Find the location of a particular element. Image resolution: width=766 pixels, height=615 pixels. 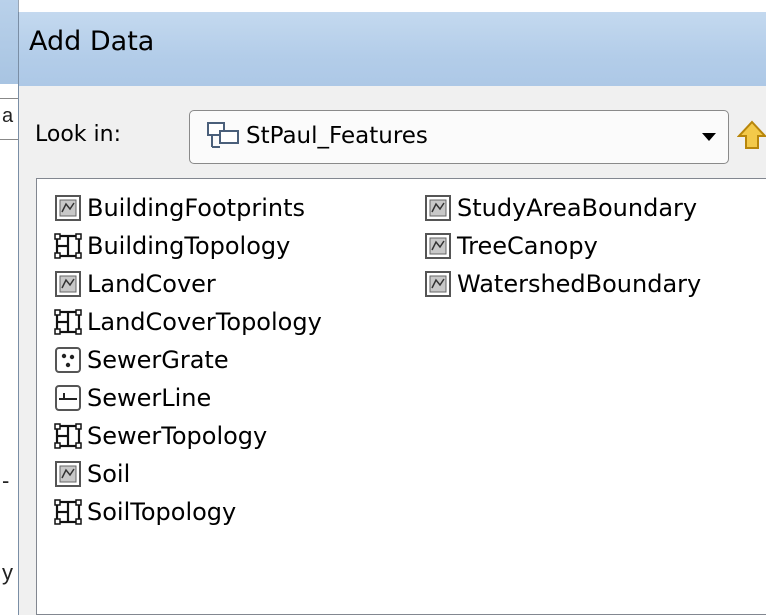

dialog-title: Add Data is located at coordinates (92, 41).